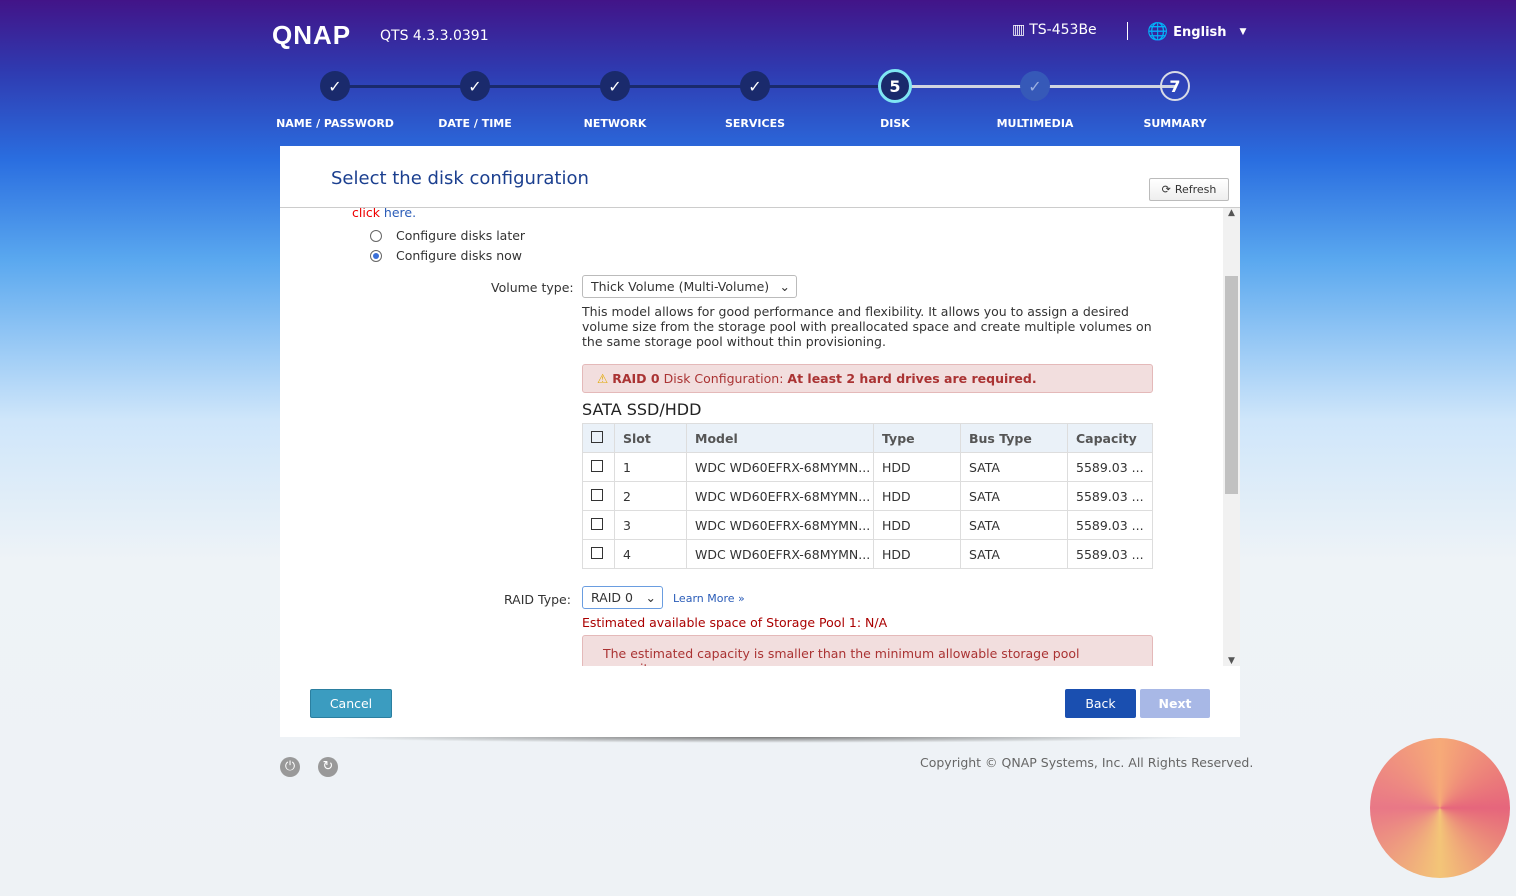  What do you see at coordinates (1019, 30) in the screenshot?
I see `nas-icon: ▥` at bounding box center [1019, 30].